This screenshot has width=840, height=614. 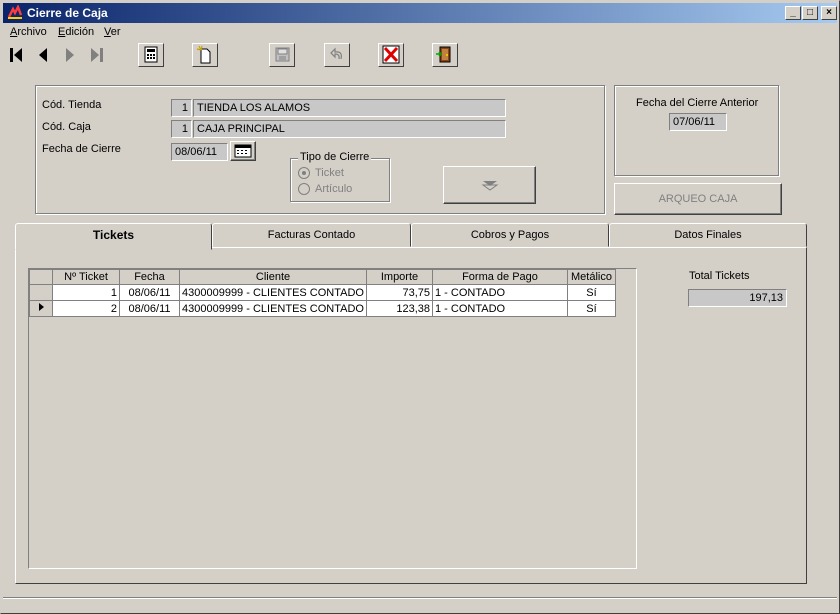 I want to click on exit-button, so click(x=445, y=55).